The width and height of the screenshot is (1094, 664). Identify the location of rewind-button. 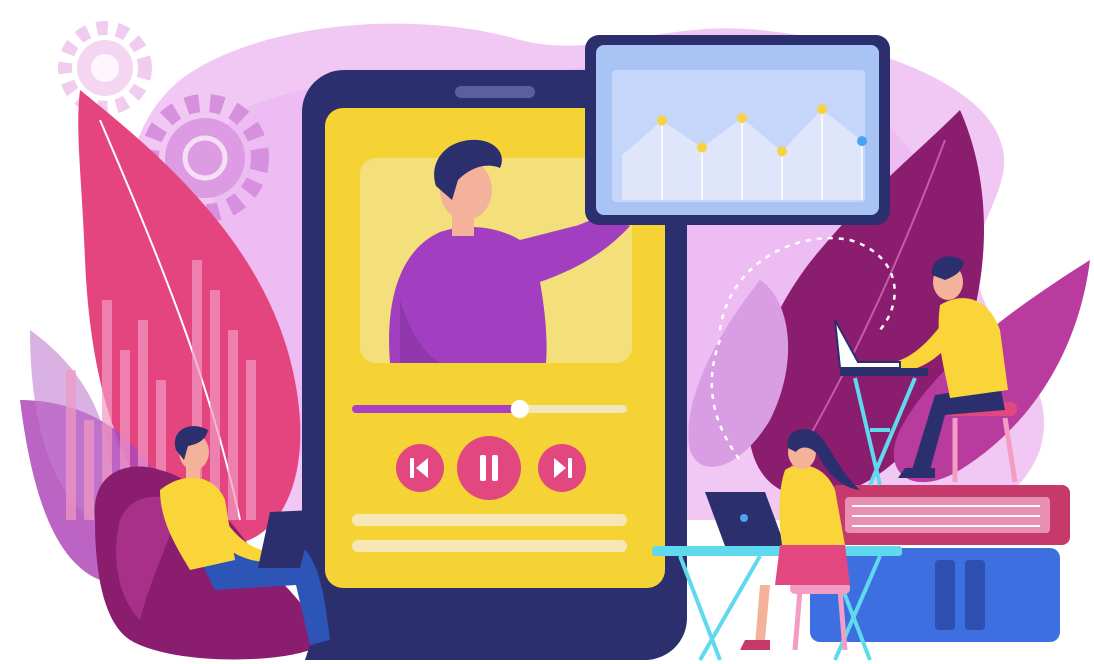
(420, 468).